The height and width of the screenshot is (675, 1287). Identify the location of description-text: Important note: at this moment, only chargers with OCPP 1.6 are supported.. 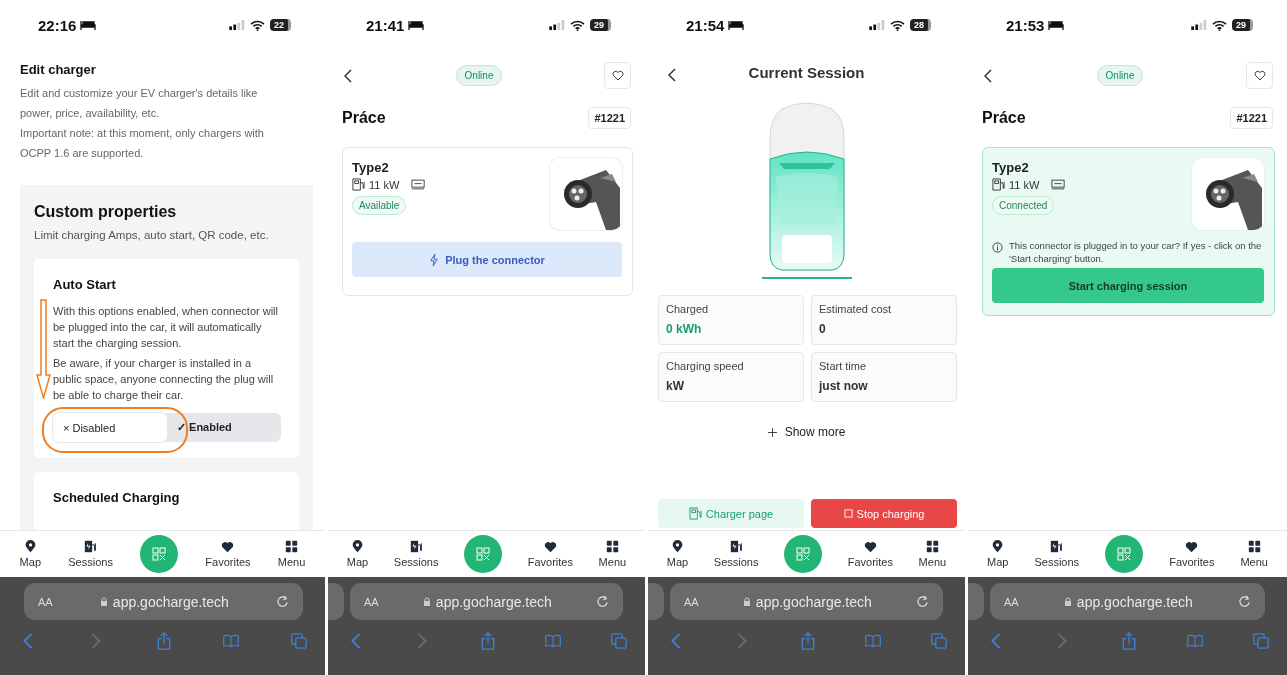
(142, 143).